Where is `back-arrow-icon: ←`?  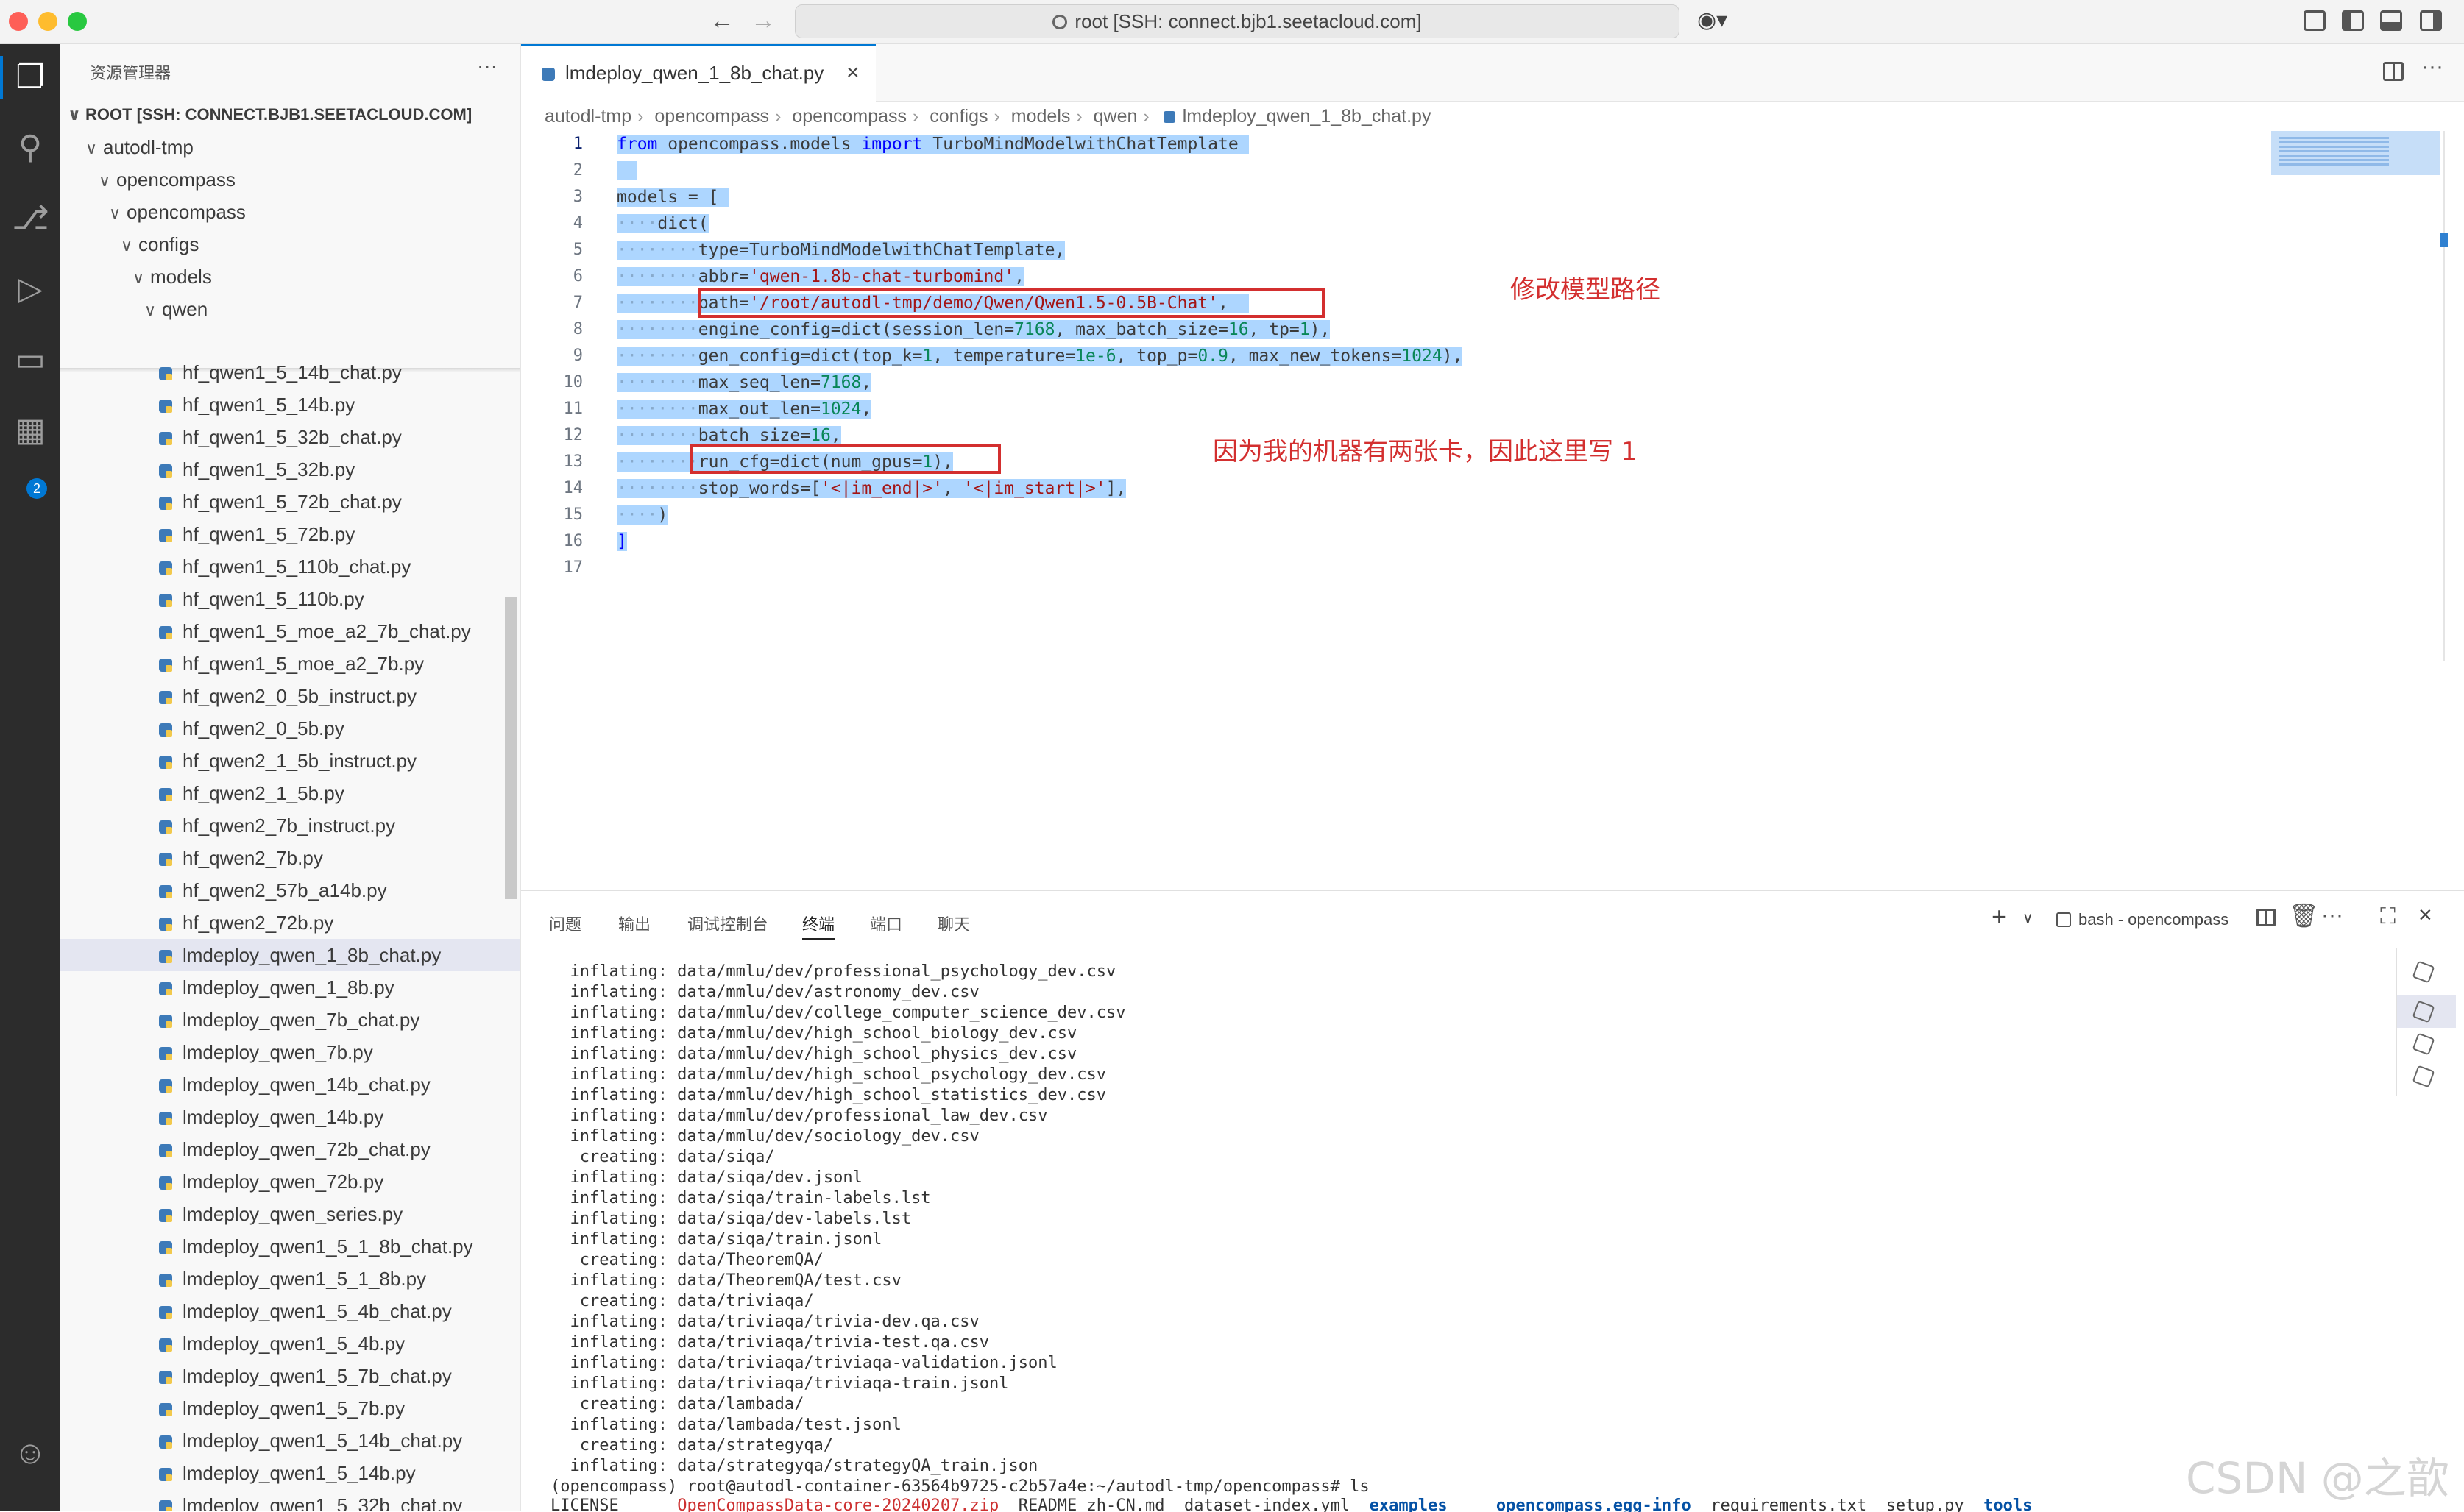
back-arrow-icon: ← is located at coordinates (721, 20).